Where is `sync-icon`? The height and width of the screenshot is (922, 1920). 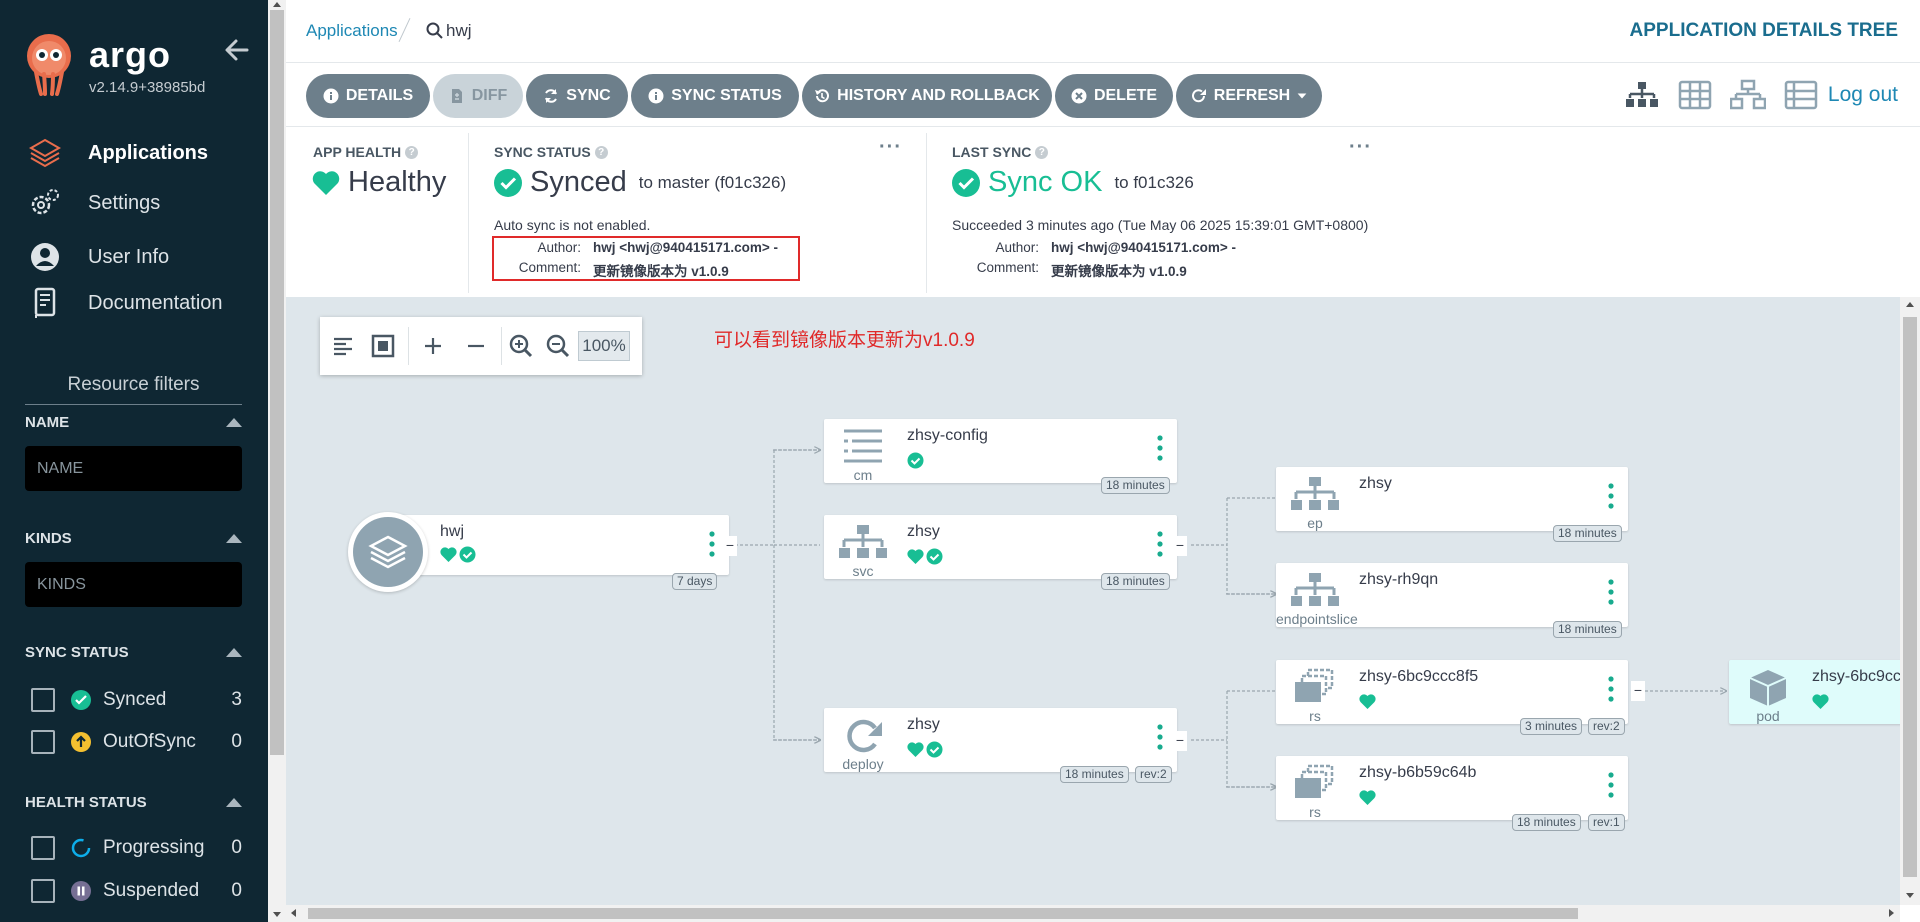
sync-icon is located at coordinates (551, 96).